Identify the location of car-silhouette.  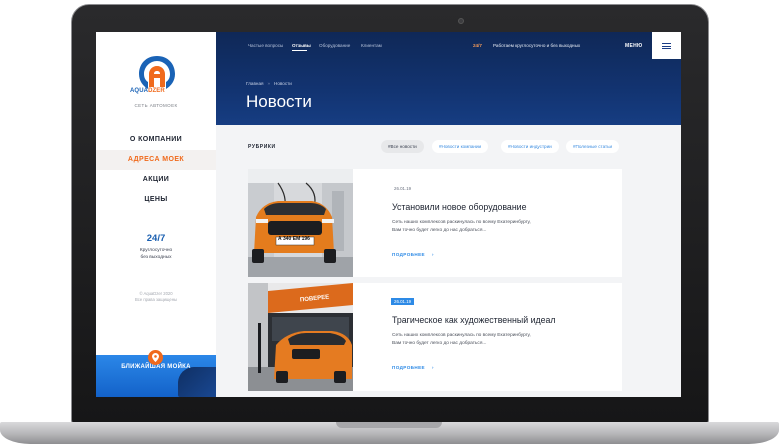
(197, 382).